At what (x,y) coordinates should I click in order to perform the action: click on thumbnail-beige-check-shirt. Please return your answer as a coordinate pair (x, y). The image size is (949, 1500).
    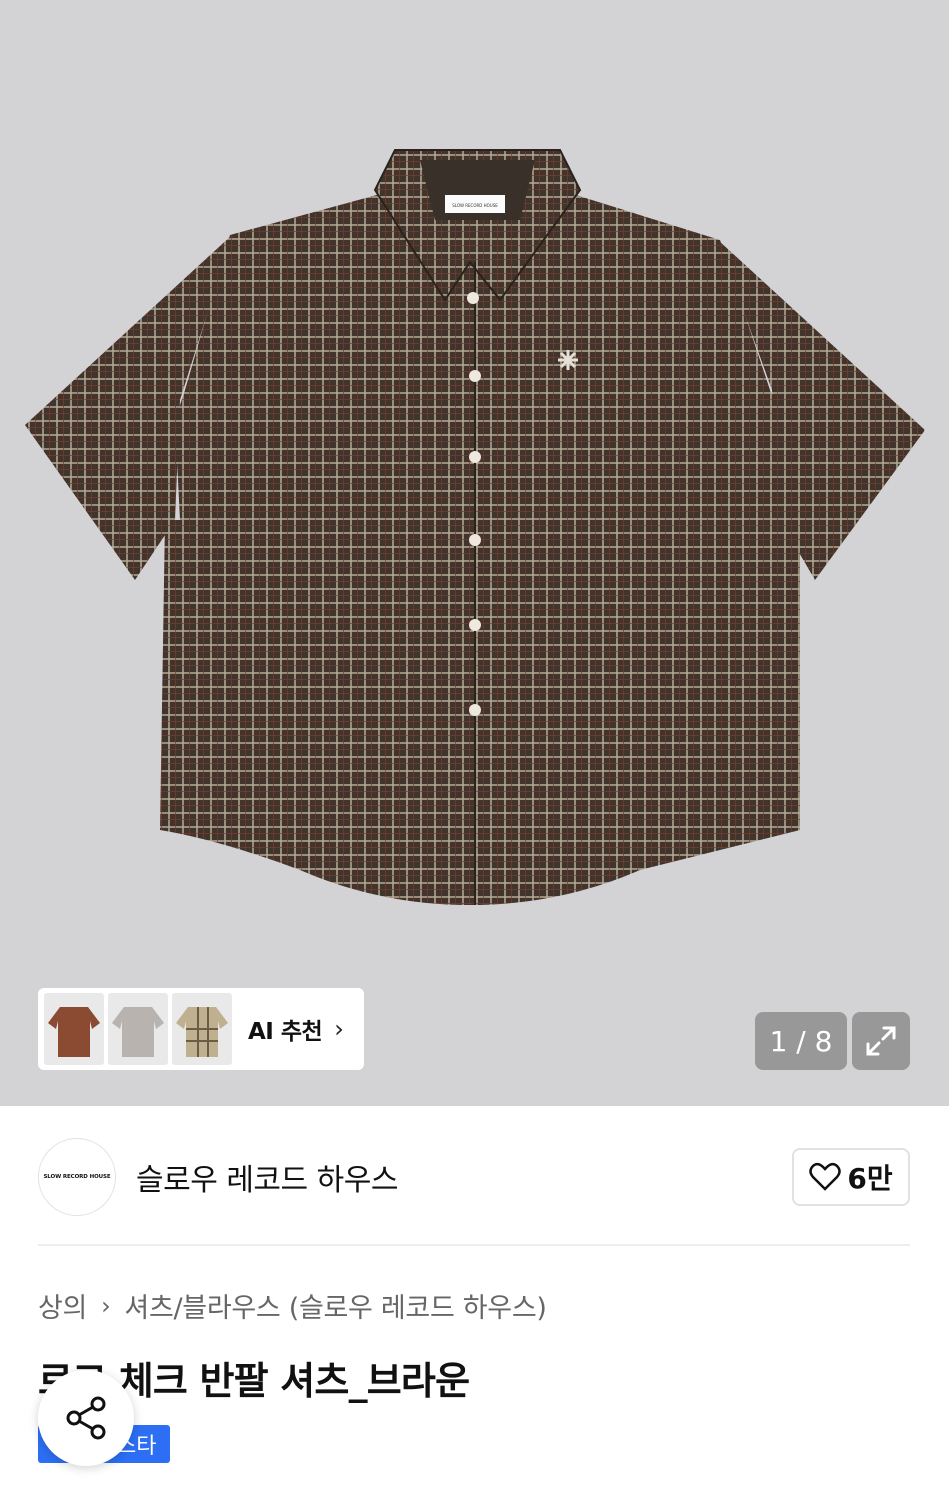
    Looking at the image, I should click on (202, 1029).